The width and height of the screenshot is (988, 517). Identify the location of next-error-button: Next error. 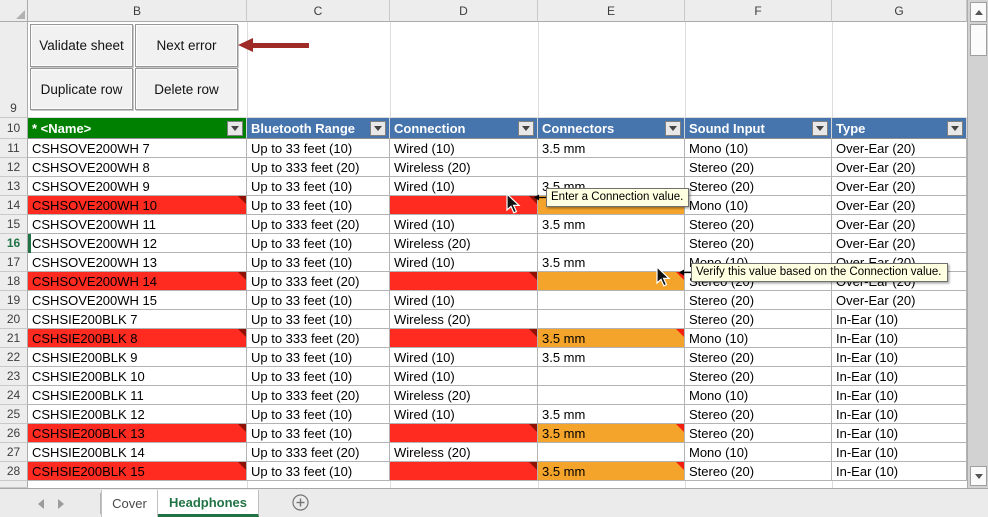
(186, 45).